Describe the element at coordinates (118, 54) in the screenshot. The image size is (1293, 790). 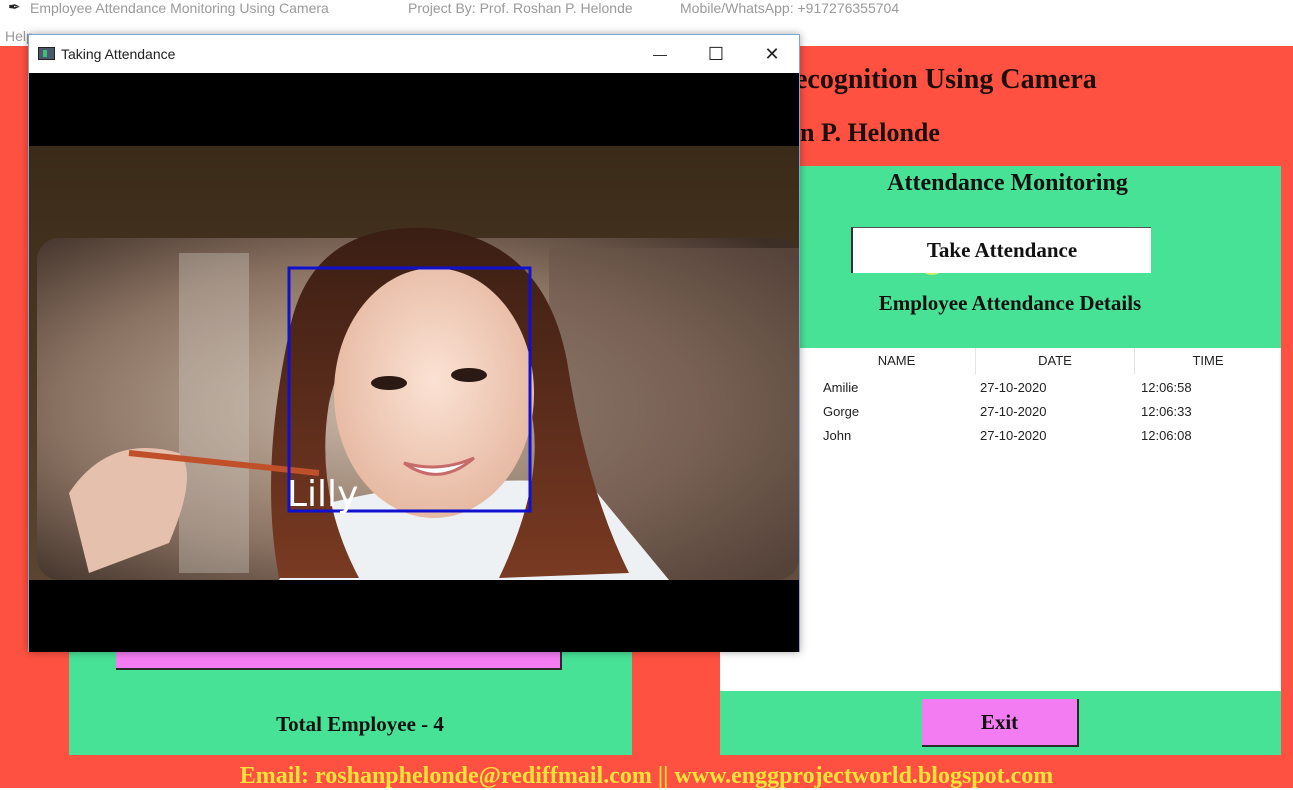
I see `camera-window-title: Taking Attendance` at that location.